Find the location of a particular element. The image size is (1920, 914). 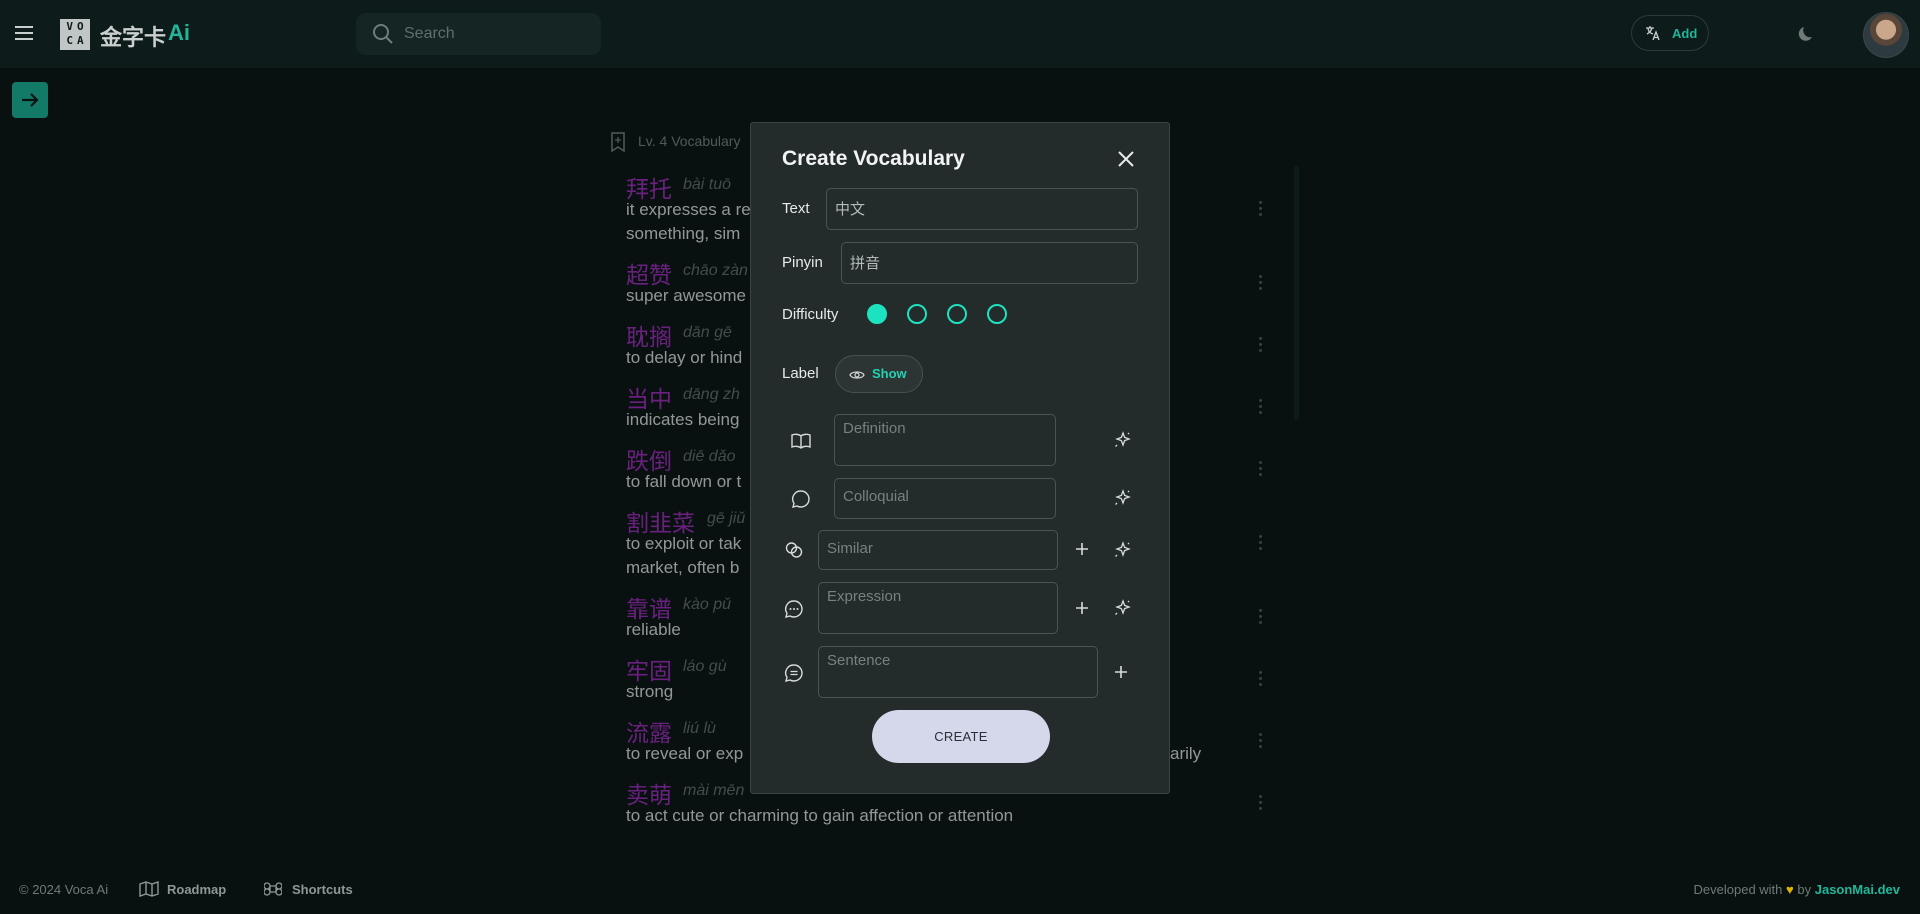

show-label-toggle: Show is located at coordinates (879, 374).